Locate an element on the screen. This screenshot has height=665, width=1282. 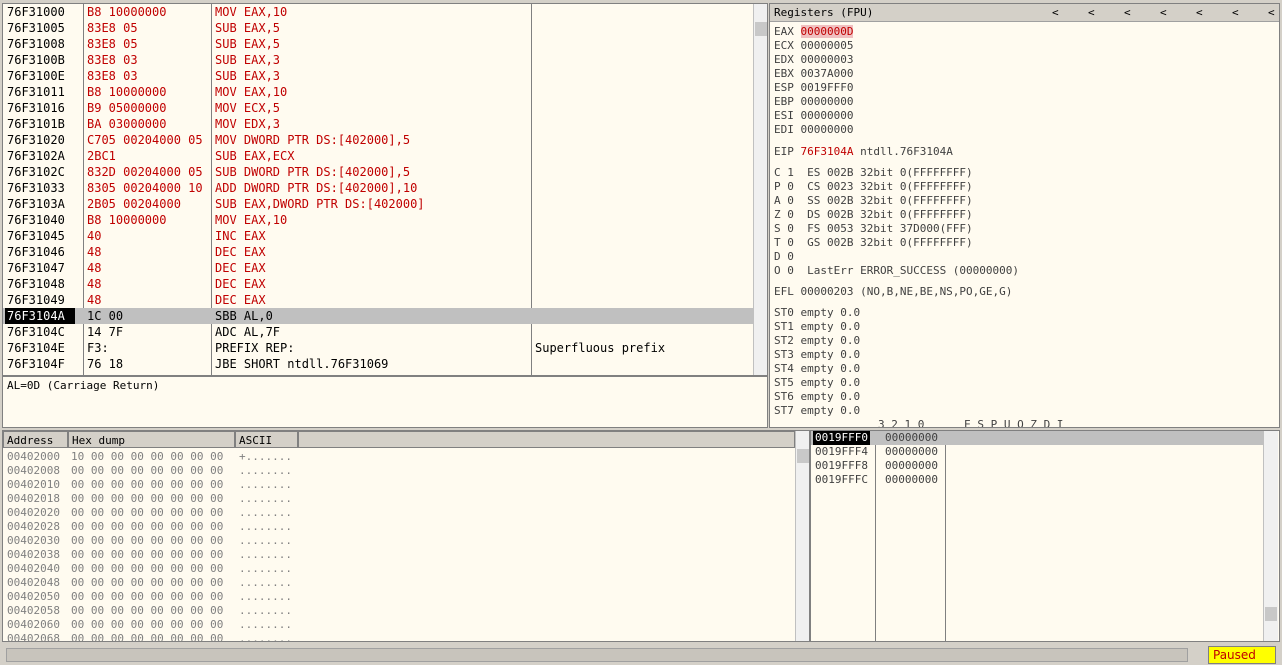
disassembly-row: 76F31040 B8 10000000 MOV EAX,10 is located at coordinates (378, 220).